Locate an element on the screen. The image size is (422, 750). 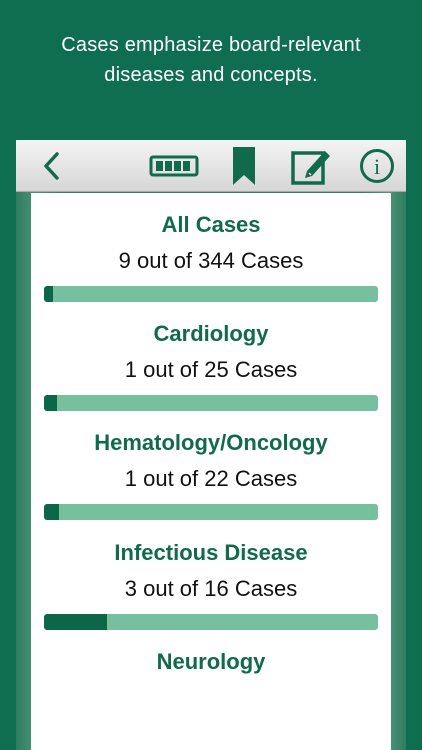
back-icon is located at coordinates (51, 166).